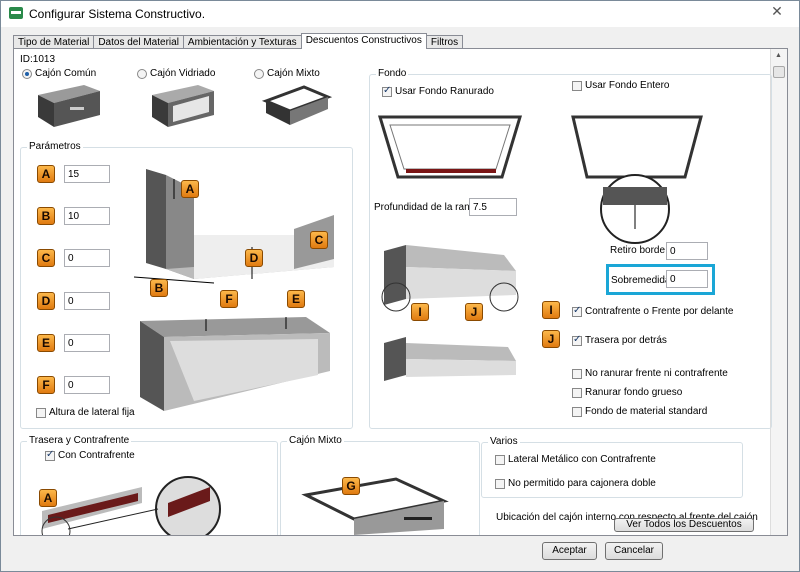 The height and width of the screenshot is (572, 800). Describe the element at coordinates (183, 106) in the screenshot. I see `drawer-glass-image` at that location.